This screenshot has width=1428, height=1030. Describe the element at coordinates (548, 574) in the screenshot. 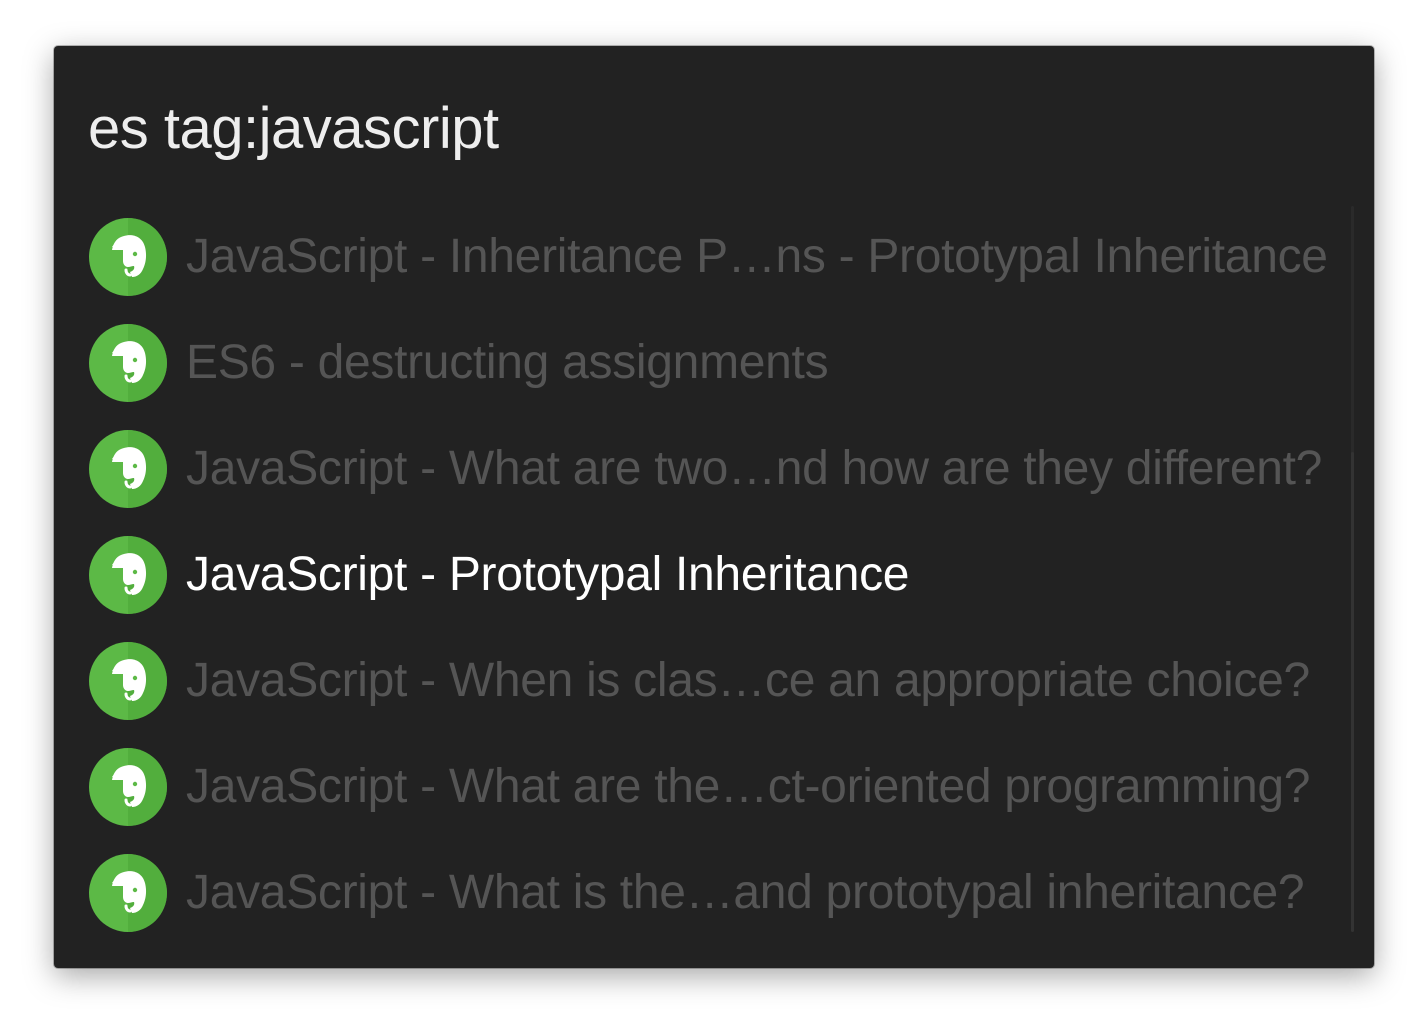

I see `result-title: JavaScript - Prototypal Inheritance` at that location.